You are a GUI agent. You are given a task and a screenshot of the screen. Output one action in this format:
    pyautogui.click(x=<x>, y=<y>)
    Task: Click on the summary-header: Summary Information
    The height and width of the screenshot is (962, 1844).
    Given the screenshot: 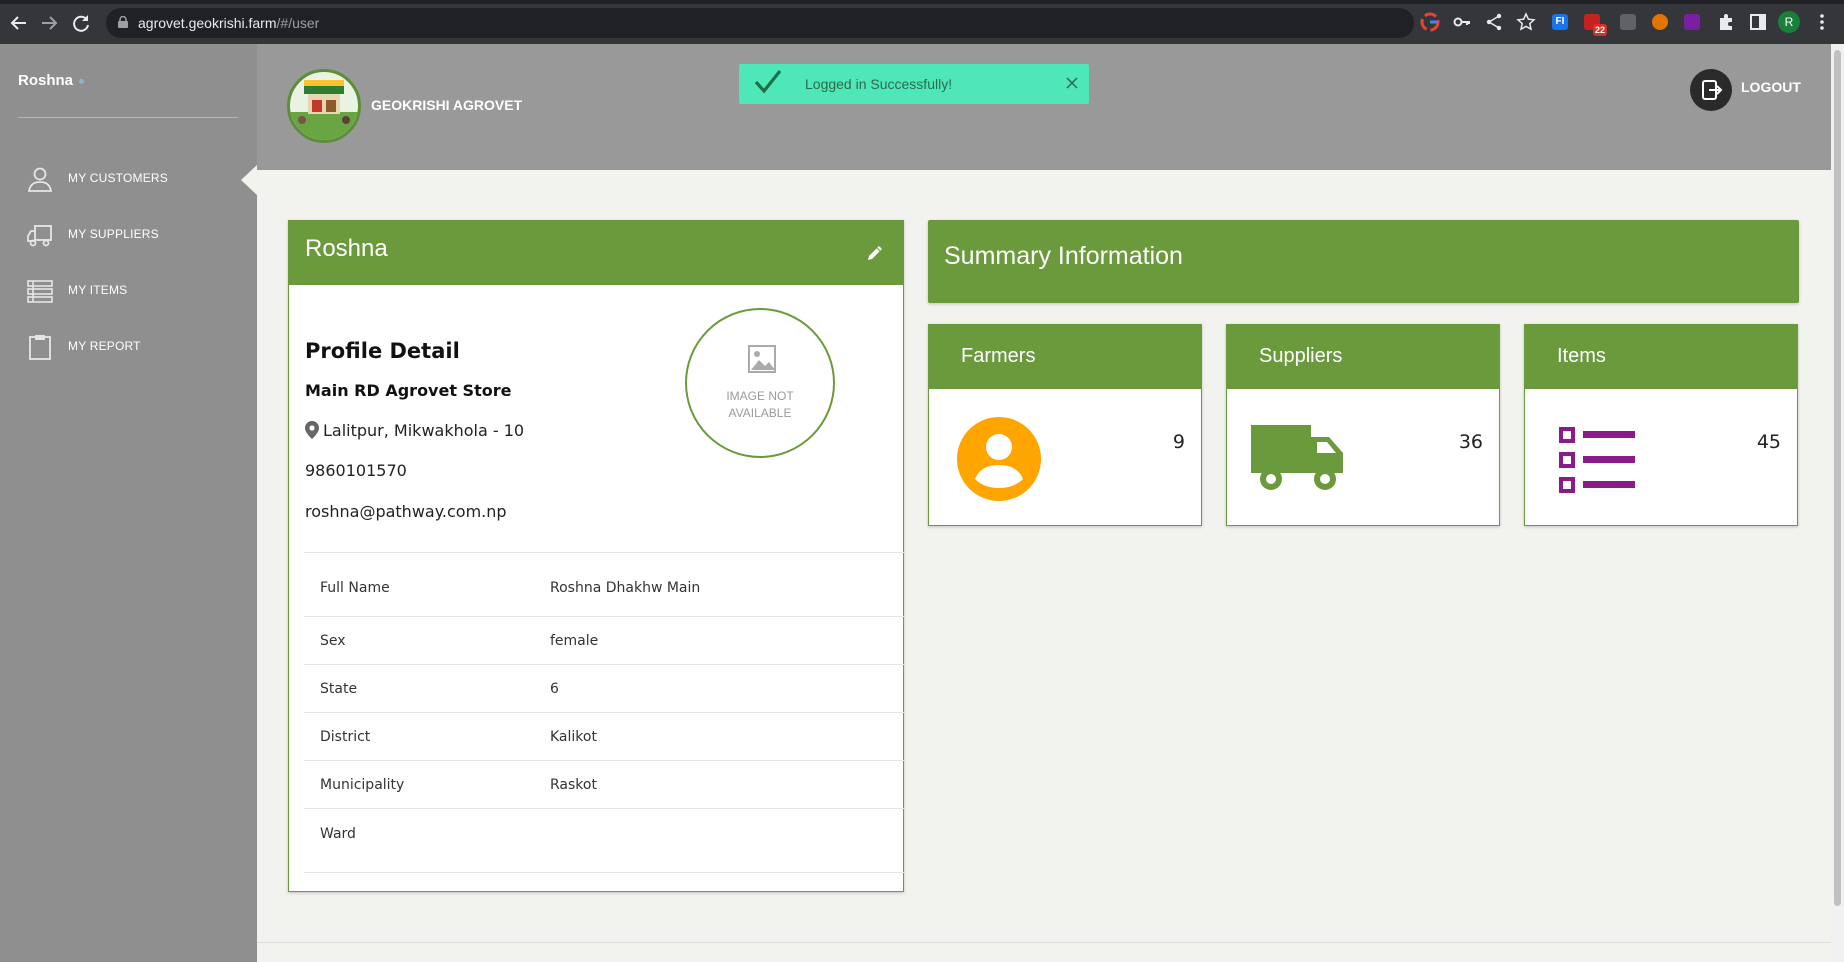 What is the action you would take?
    pyautogui.click(x=1363, y=261)
    